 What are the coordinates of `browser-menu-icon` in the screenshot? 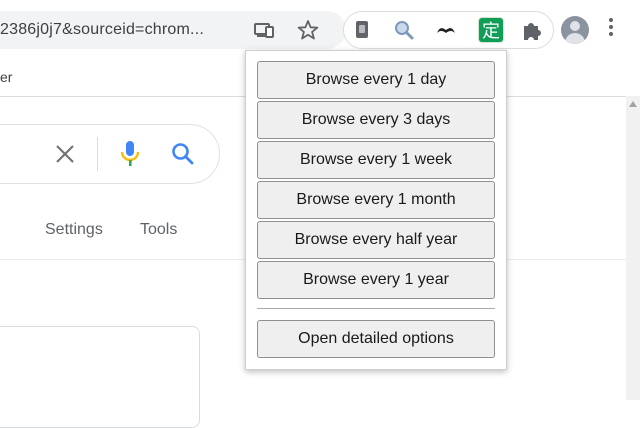 It's located at (612, 29).